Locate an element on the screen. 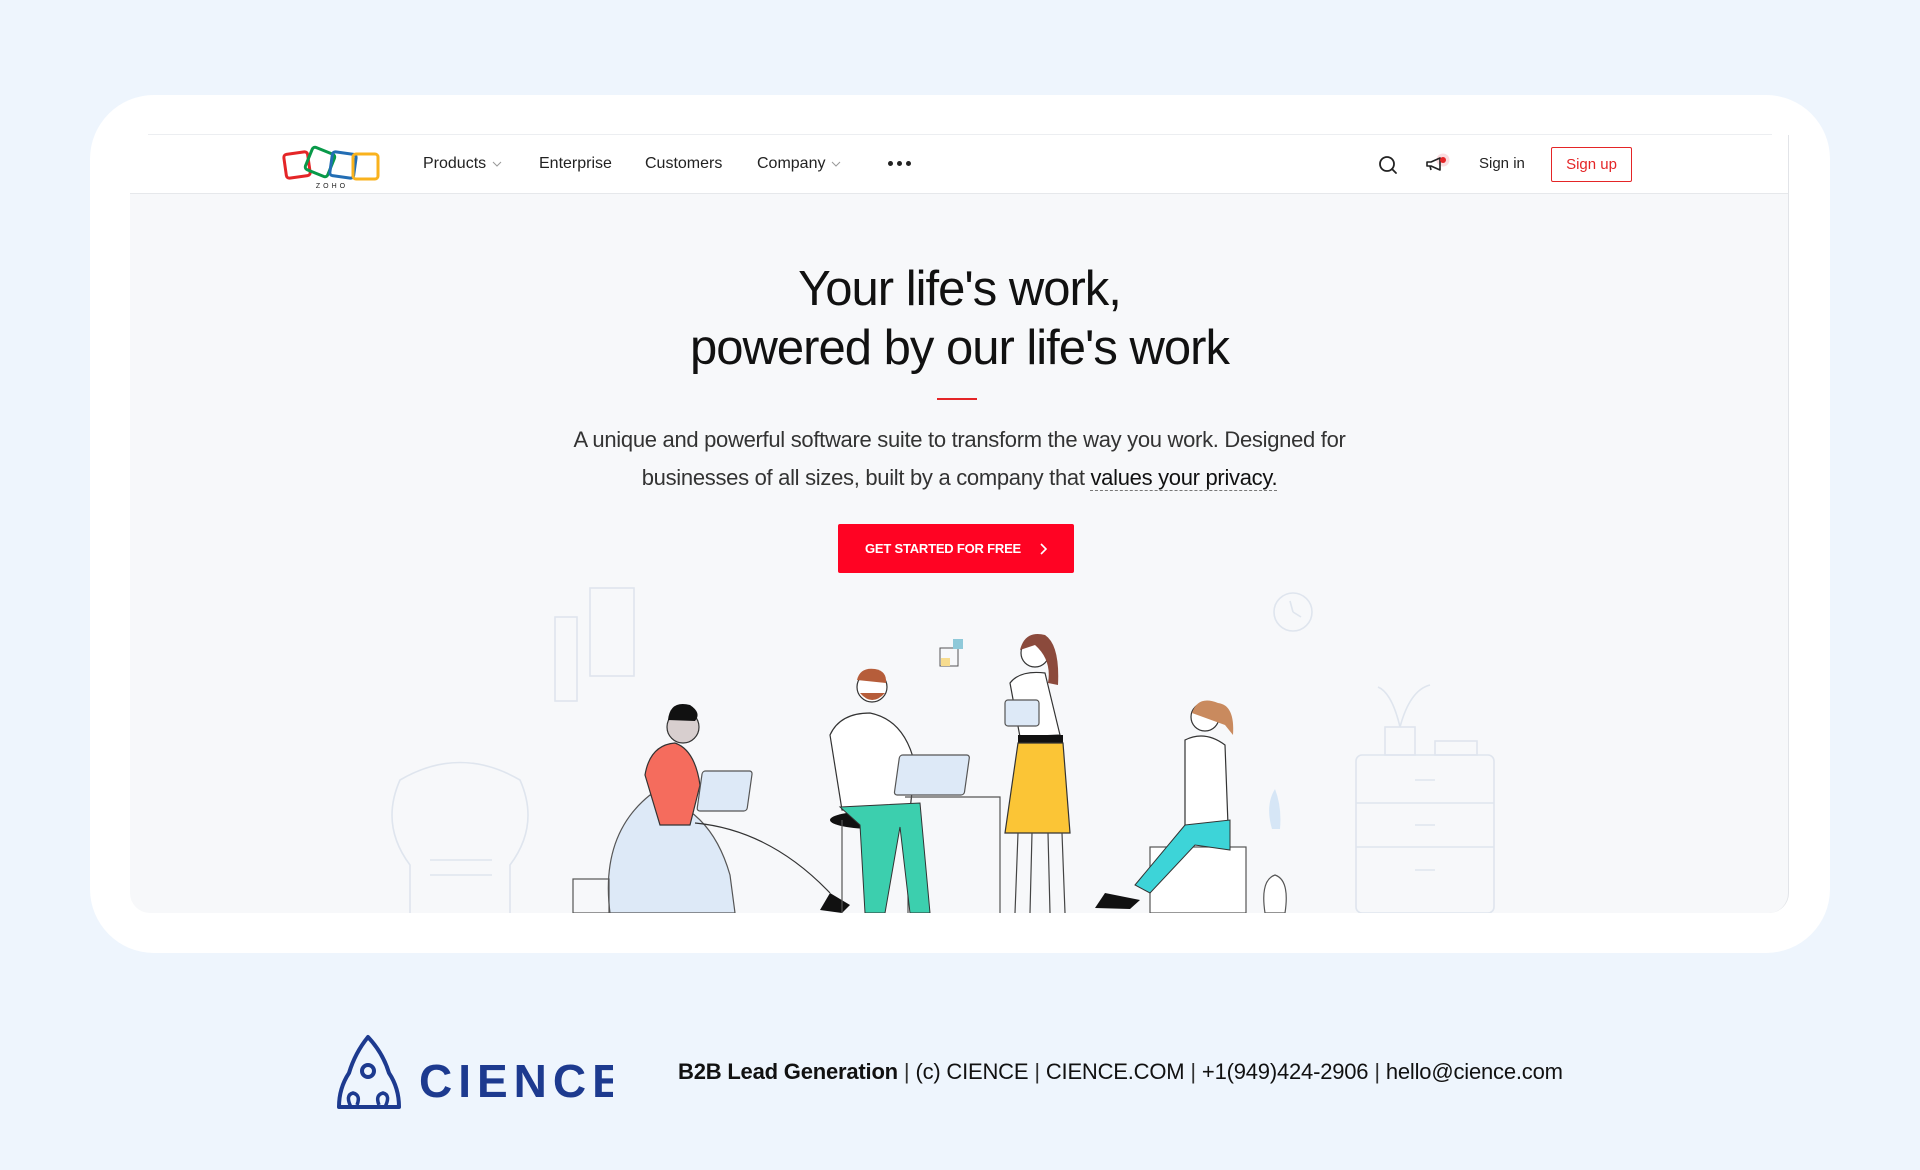 The image size is (1920, 1170). top is located at coordinates (1206, 783).